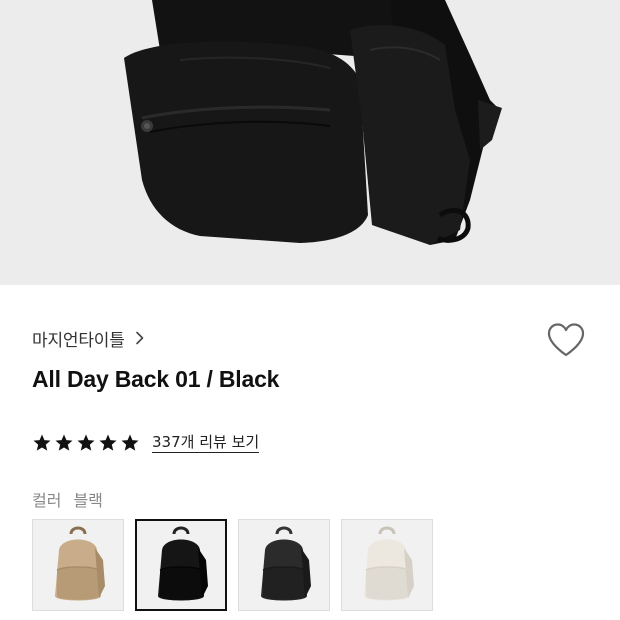 The width and height of the screenshot is (620, 620). What do you see at coordinates (139, 338) in the screenshot?
I see `chevron-right-icon` at bounding box center [139, 338].